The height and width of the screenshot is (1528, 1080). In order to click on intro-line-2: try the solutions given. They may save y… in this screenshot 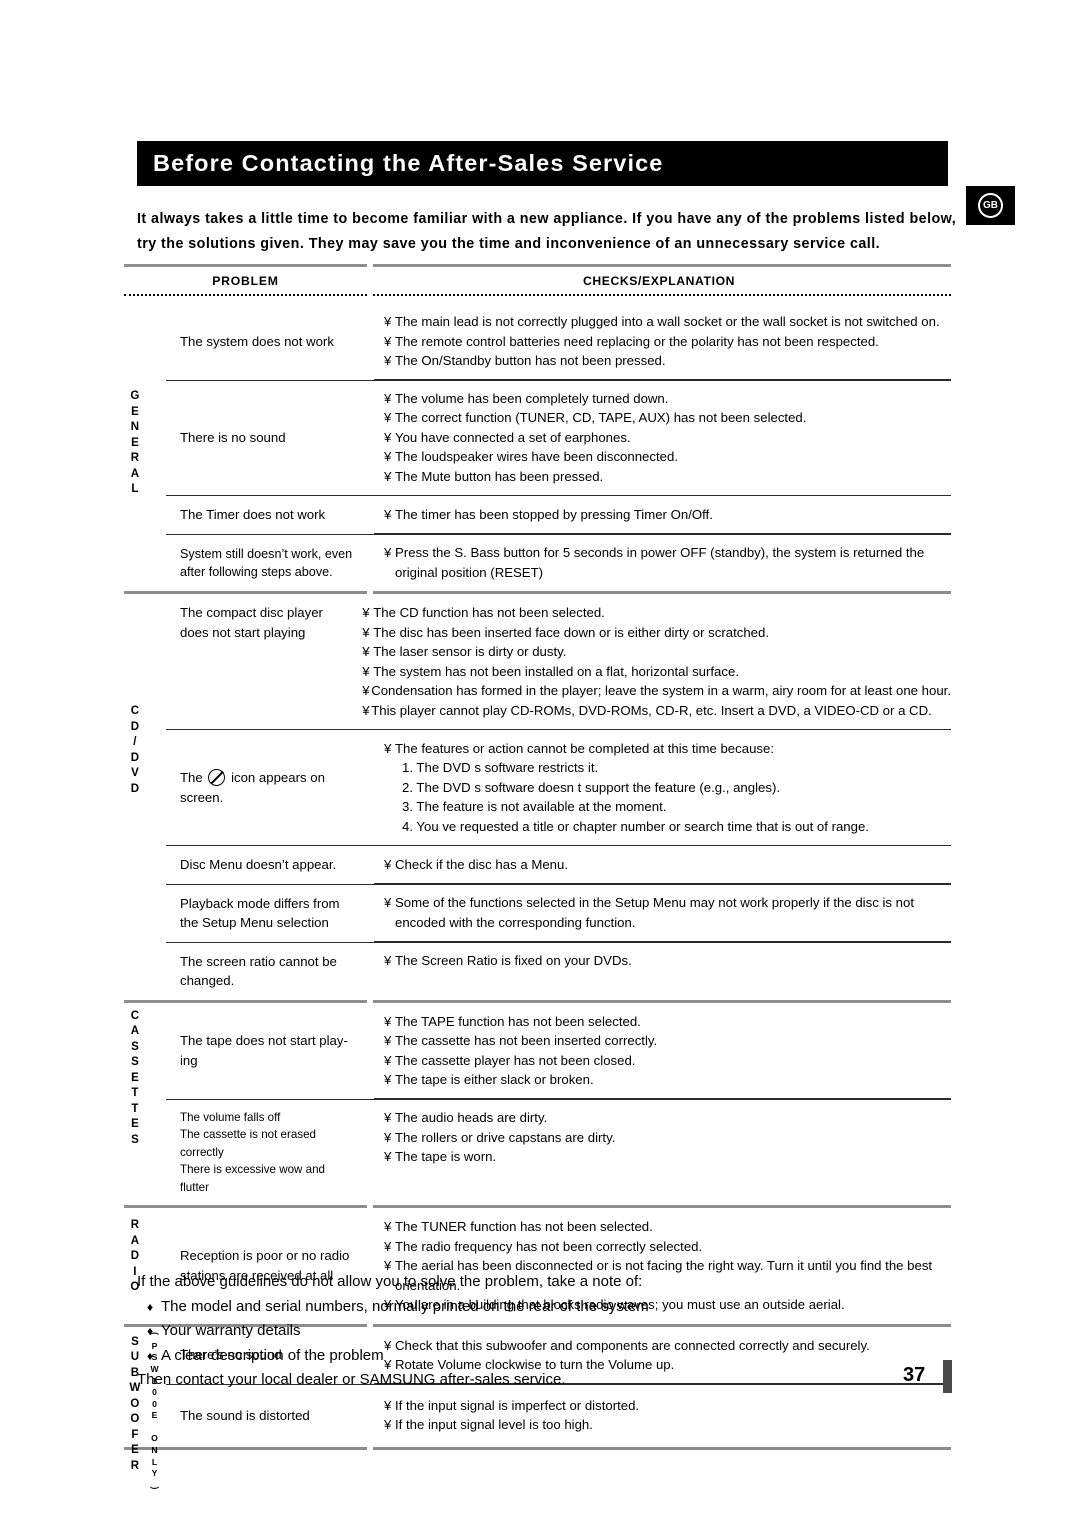, I will do `click(509, 244)`.